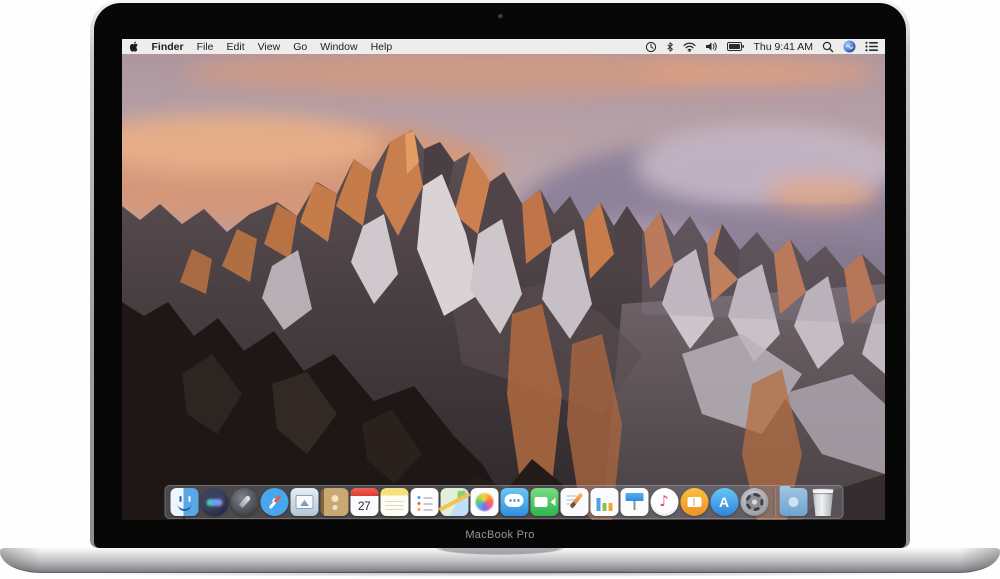  Describe the element at coordinates (484, 502) in the screenshot. I see `dock-icon-photos` at that location.